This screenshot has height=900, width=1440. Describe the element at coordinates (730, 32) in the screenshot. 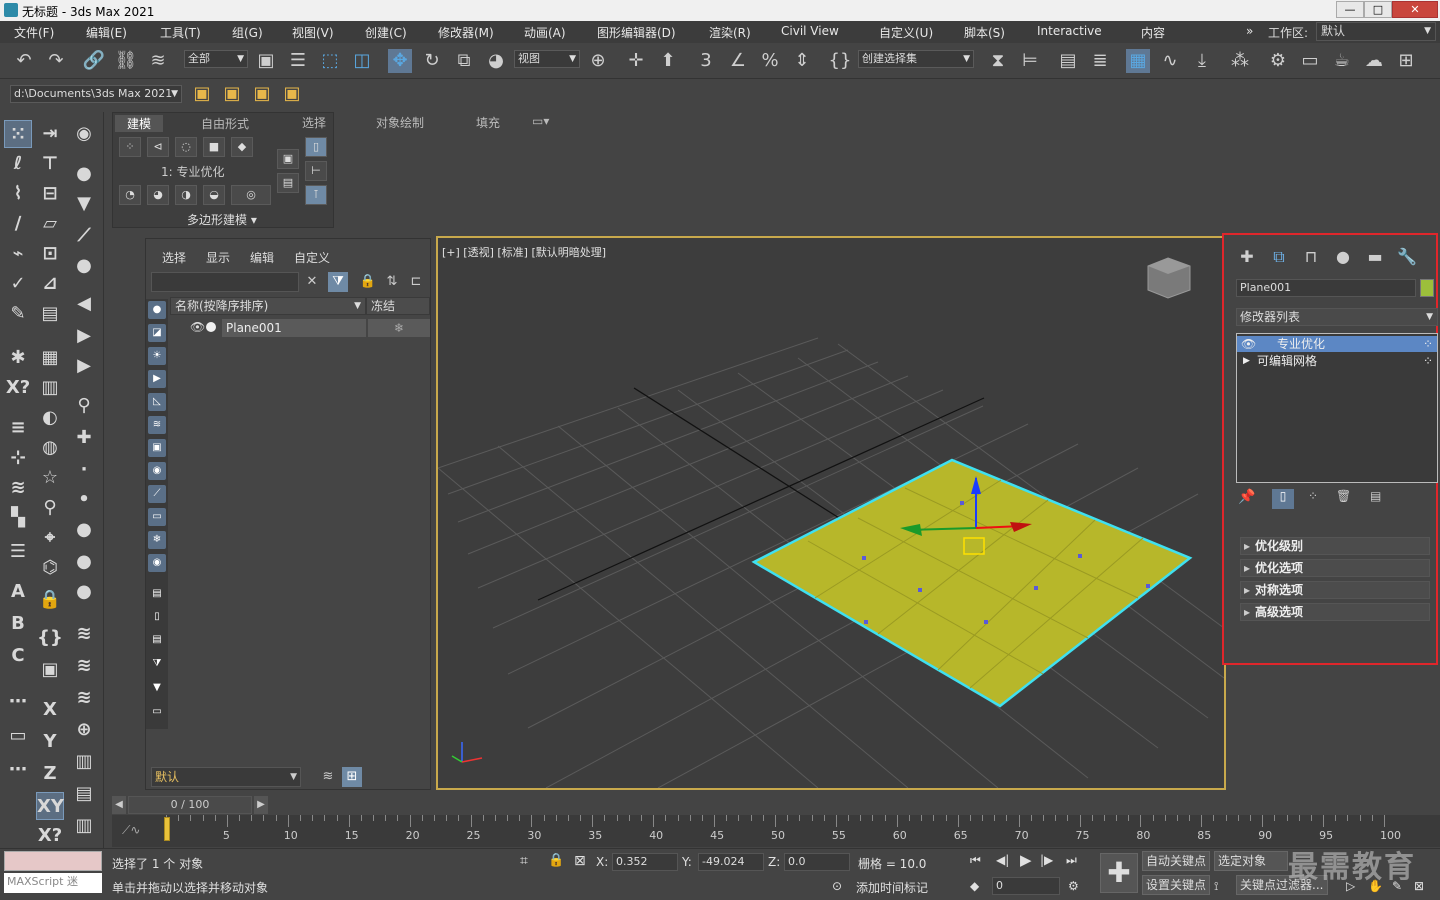

I see `menu-rendering: 渲染(R)` at that location.